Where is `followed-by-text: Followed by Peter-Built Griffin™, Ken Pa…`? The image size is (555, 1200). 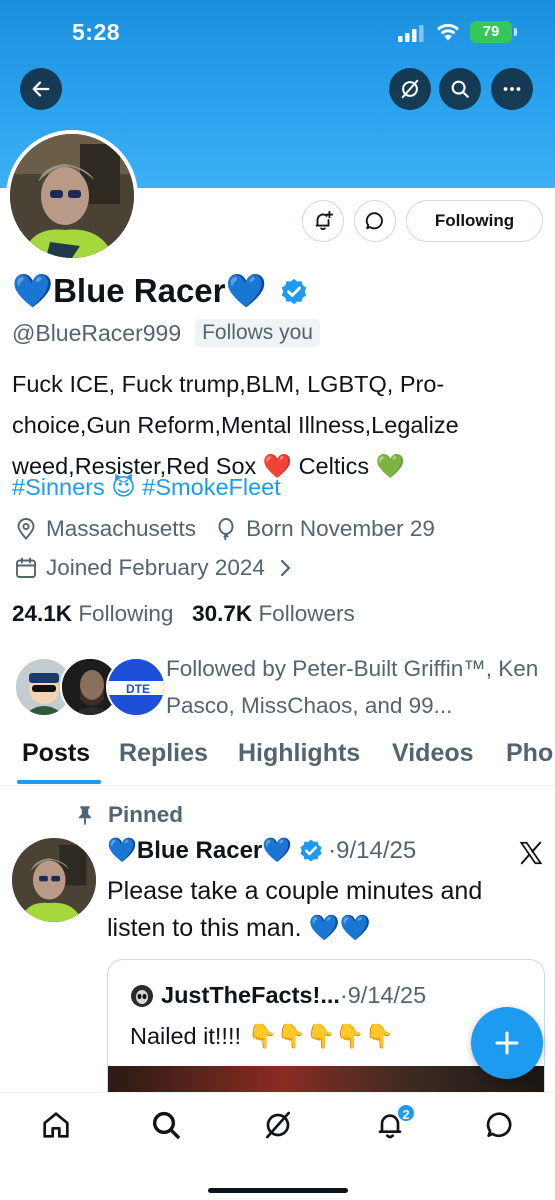 followed-by-text: Followed by Peter-Built Griffin™, Ken Pa… is located at coordinates (356, 687).